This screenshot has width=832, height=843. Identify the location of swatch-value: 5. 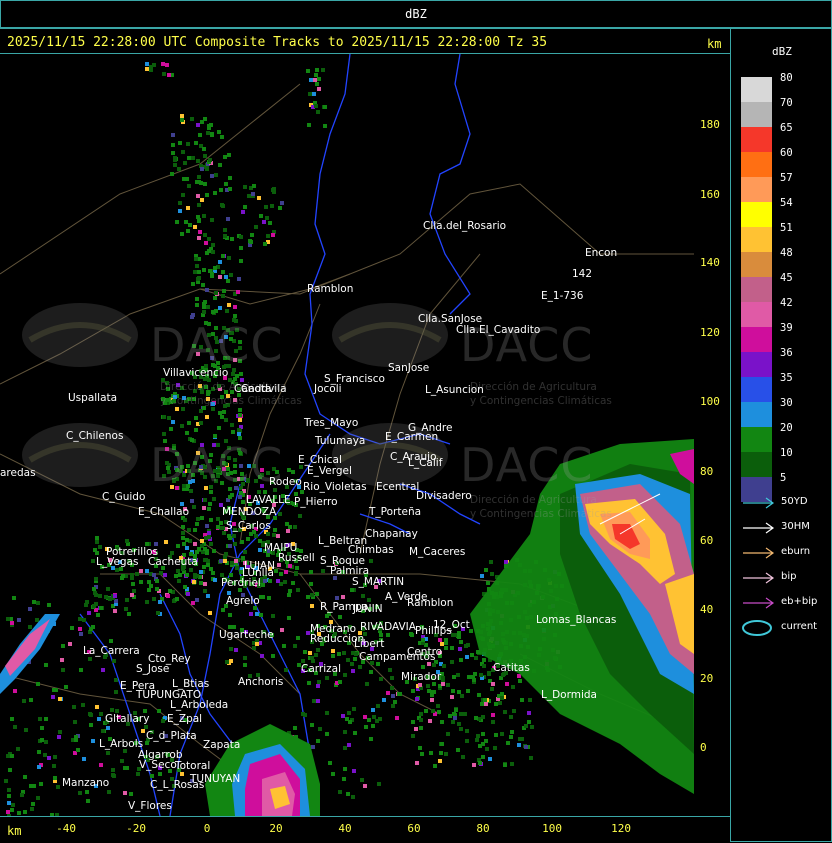
(783, 478).